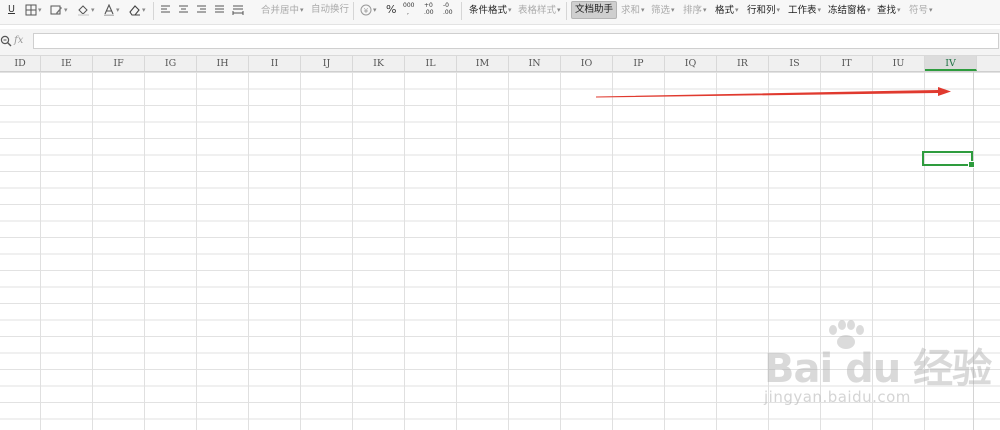  I want to click on align-center-icon, so click(183, 9).